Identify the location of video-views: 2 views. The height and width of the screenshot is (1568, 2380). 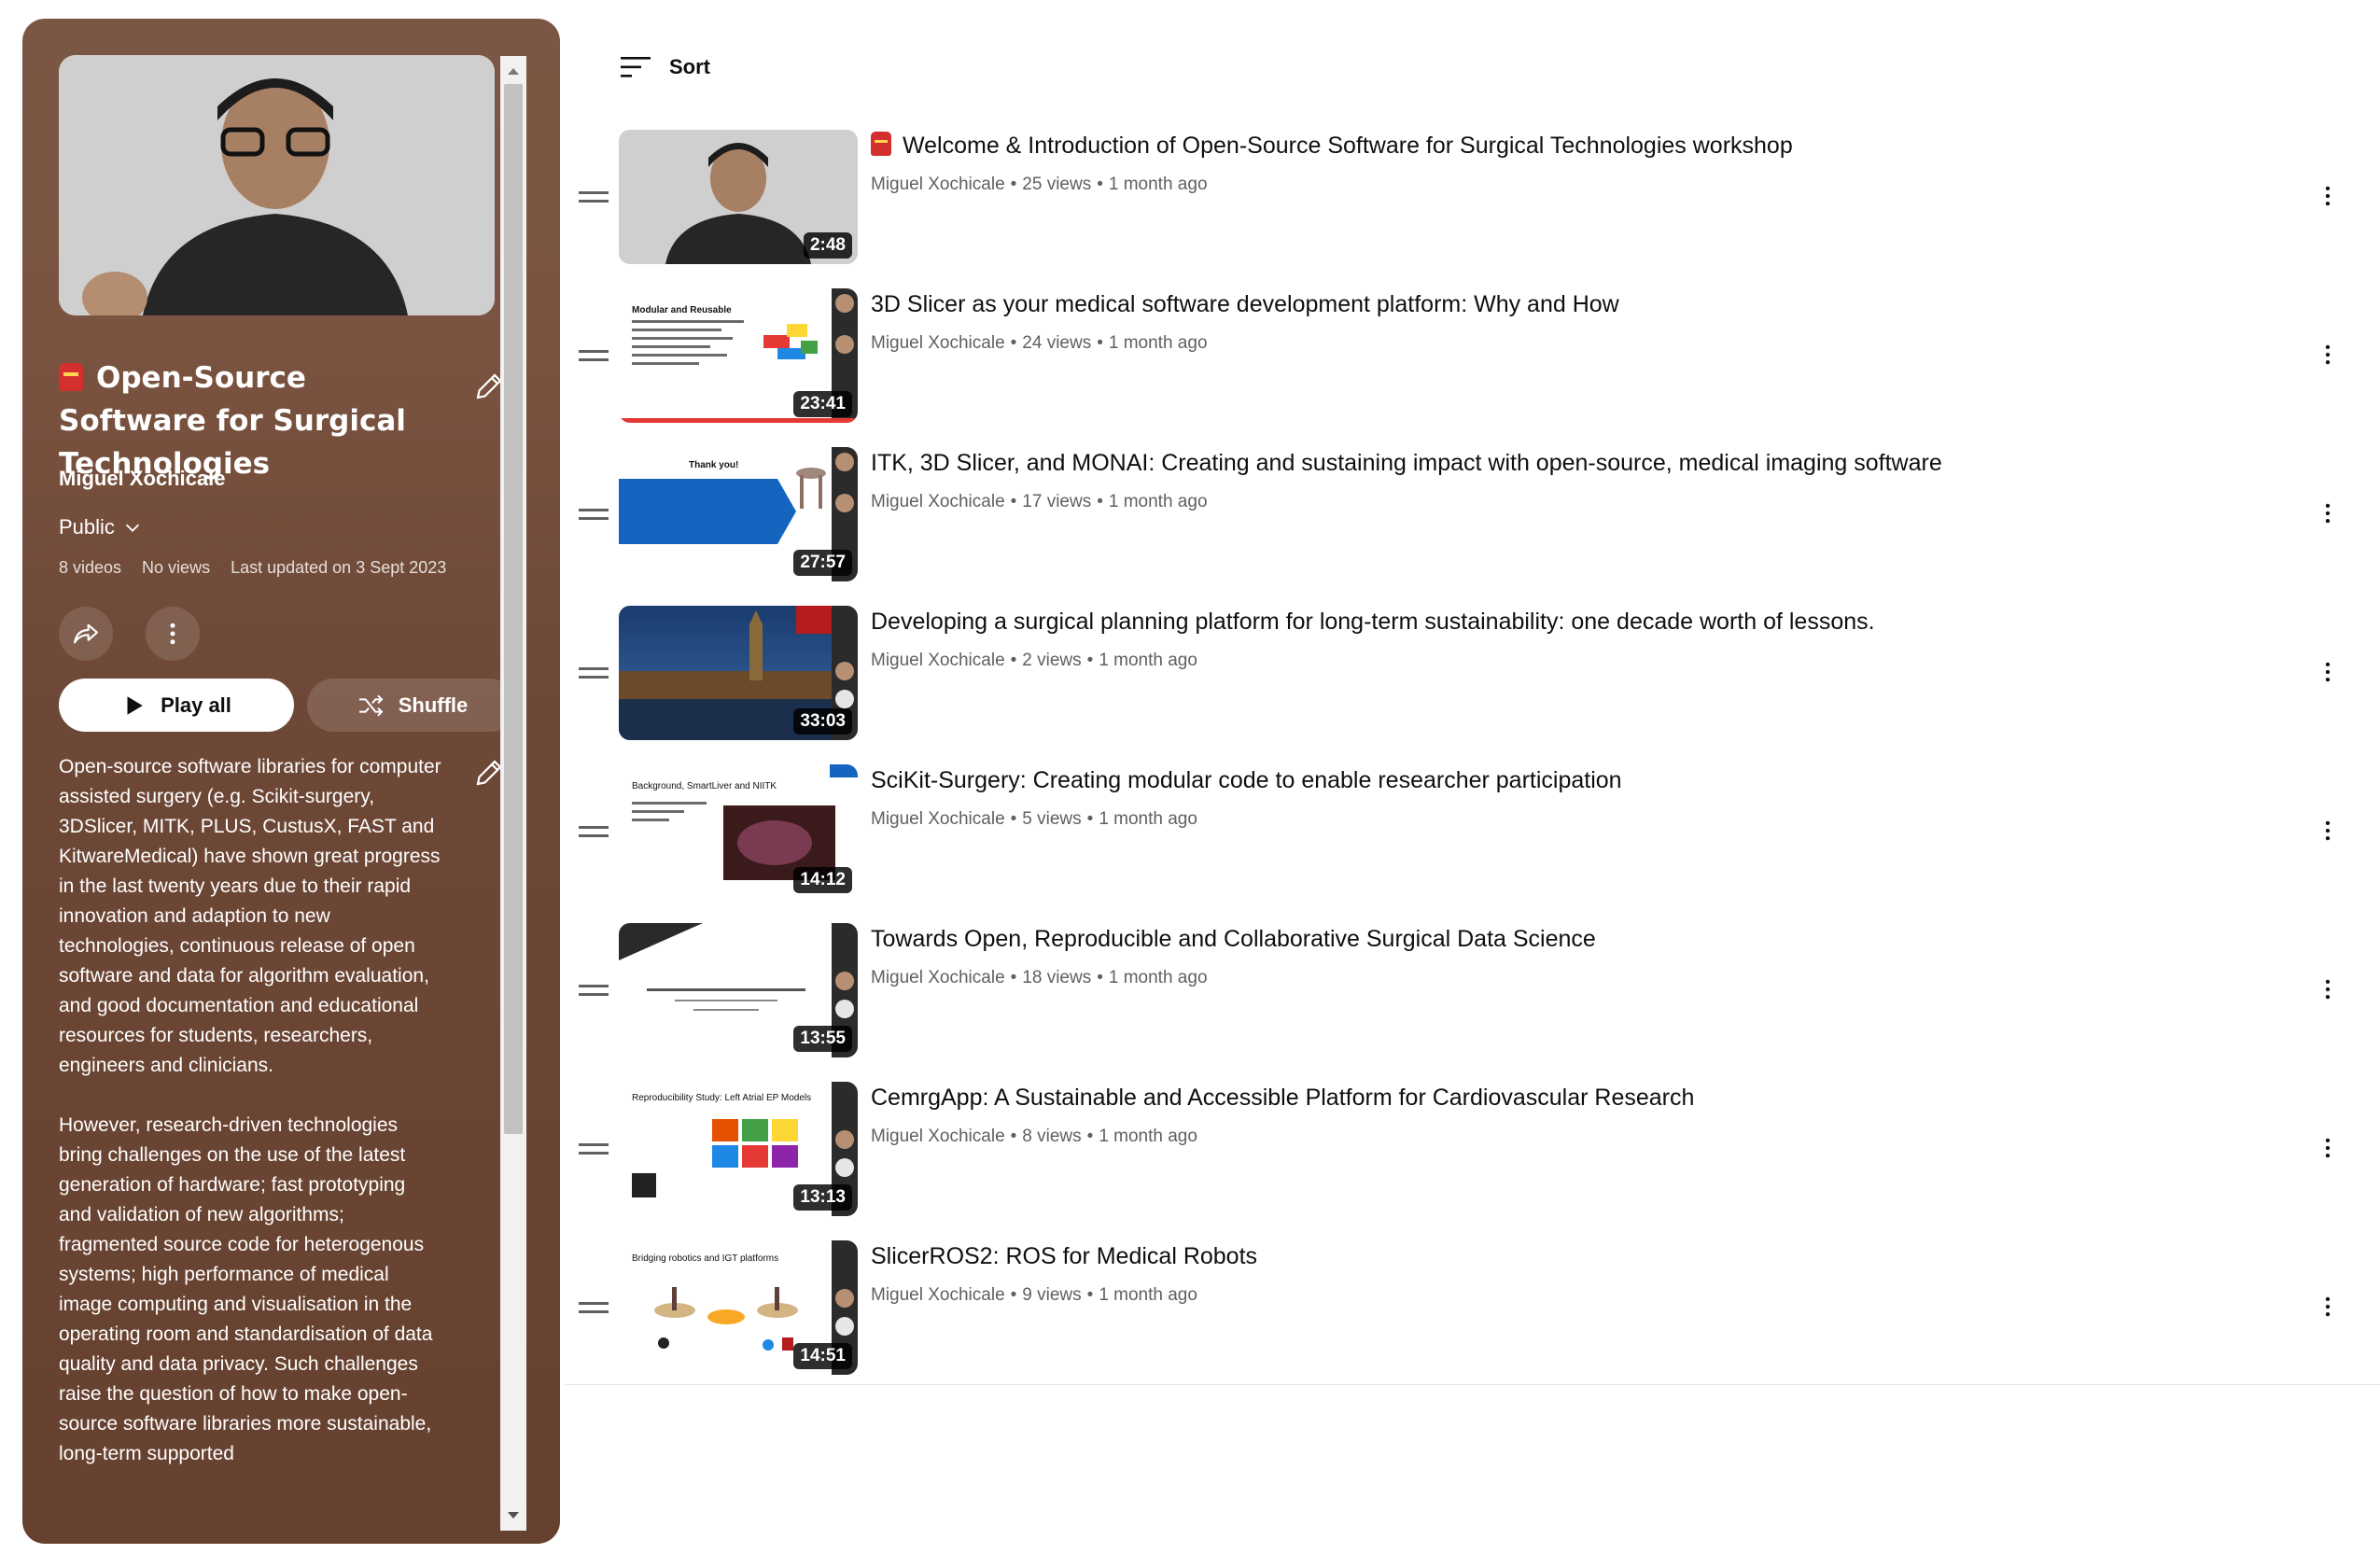
(1052, 660).